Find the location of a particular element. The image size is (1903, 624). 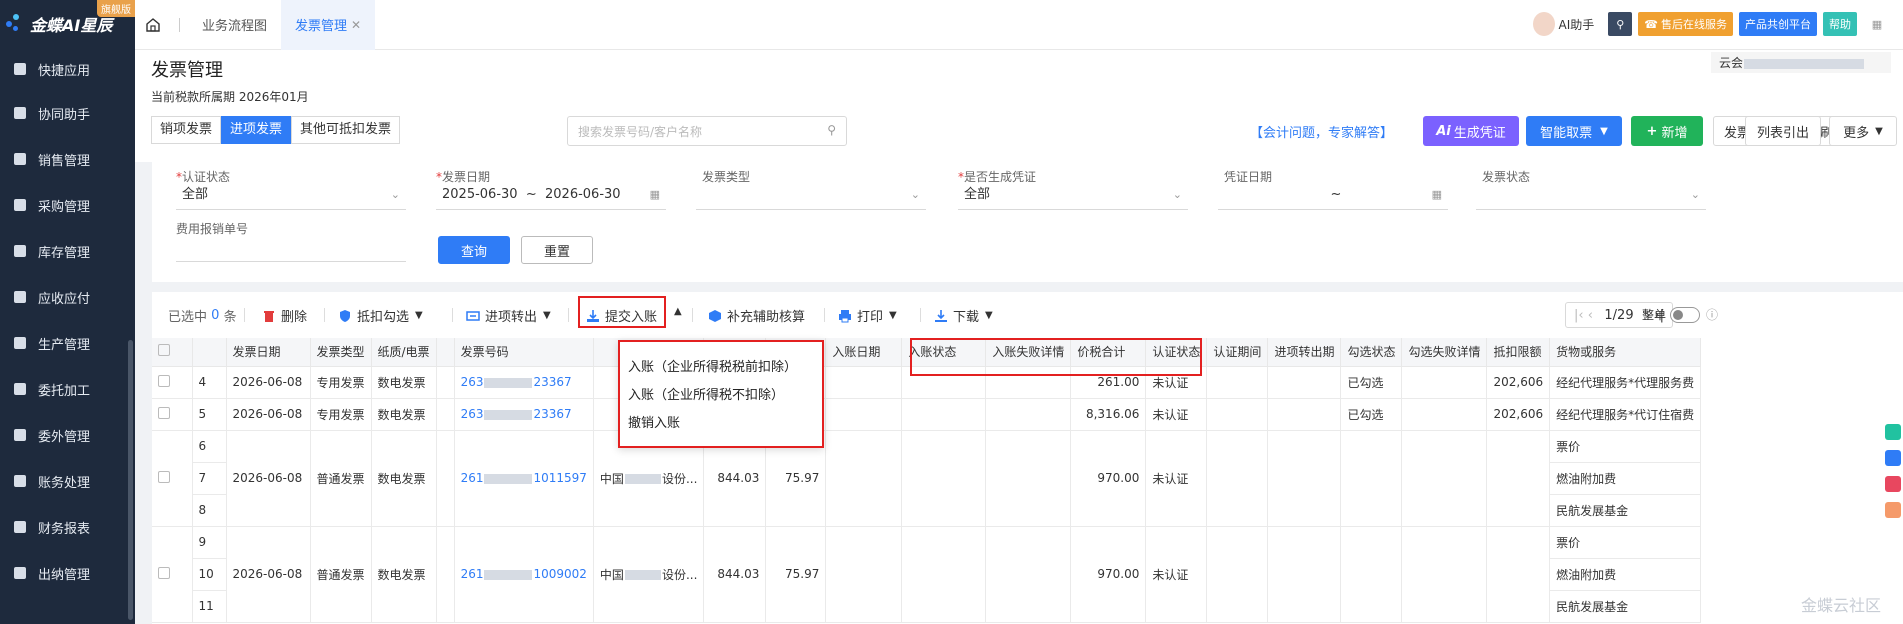

tab-process-flow: 业务流程图 is located at coordinates (234, 25).